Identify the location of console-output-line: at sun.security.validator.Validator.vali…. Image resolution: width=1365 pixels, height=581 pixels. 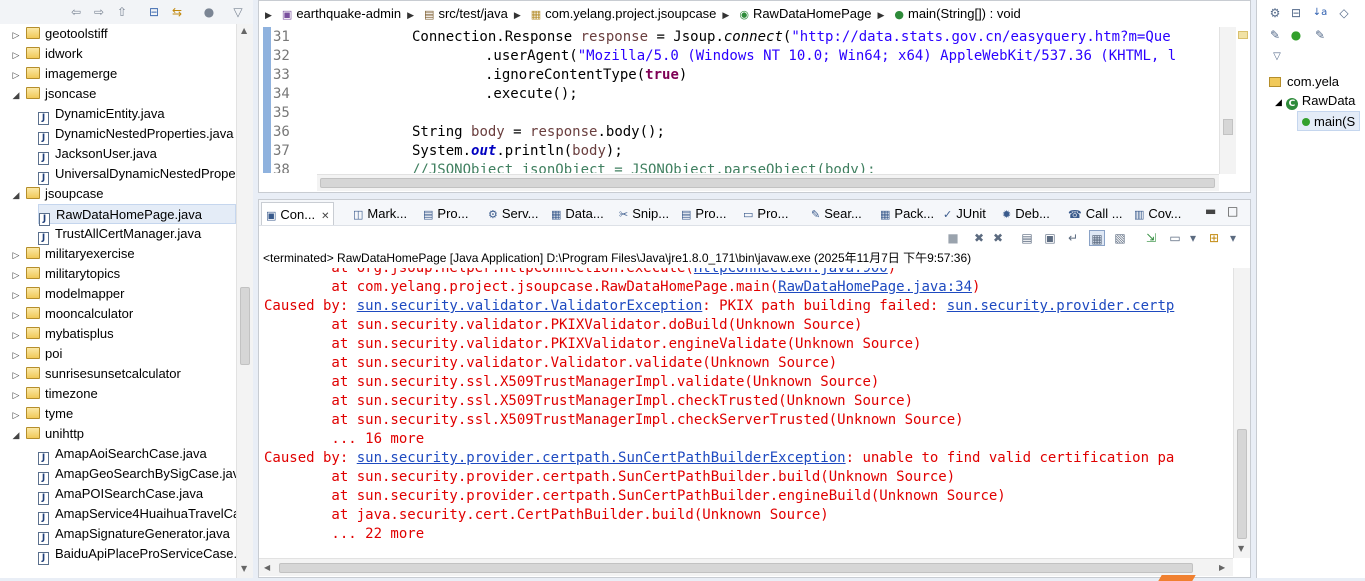
(550, 363).